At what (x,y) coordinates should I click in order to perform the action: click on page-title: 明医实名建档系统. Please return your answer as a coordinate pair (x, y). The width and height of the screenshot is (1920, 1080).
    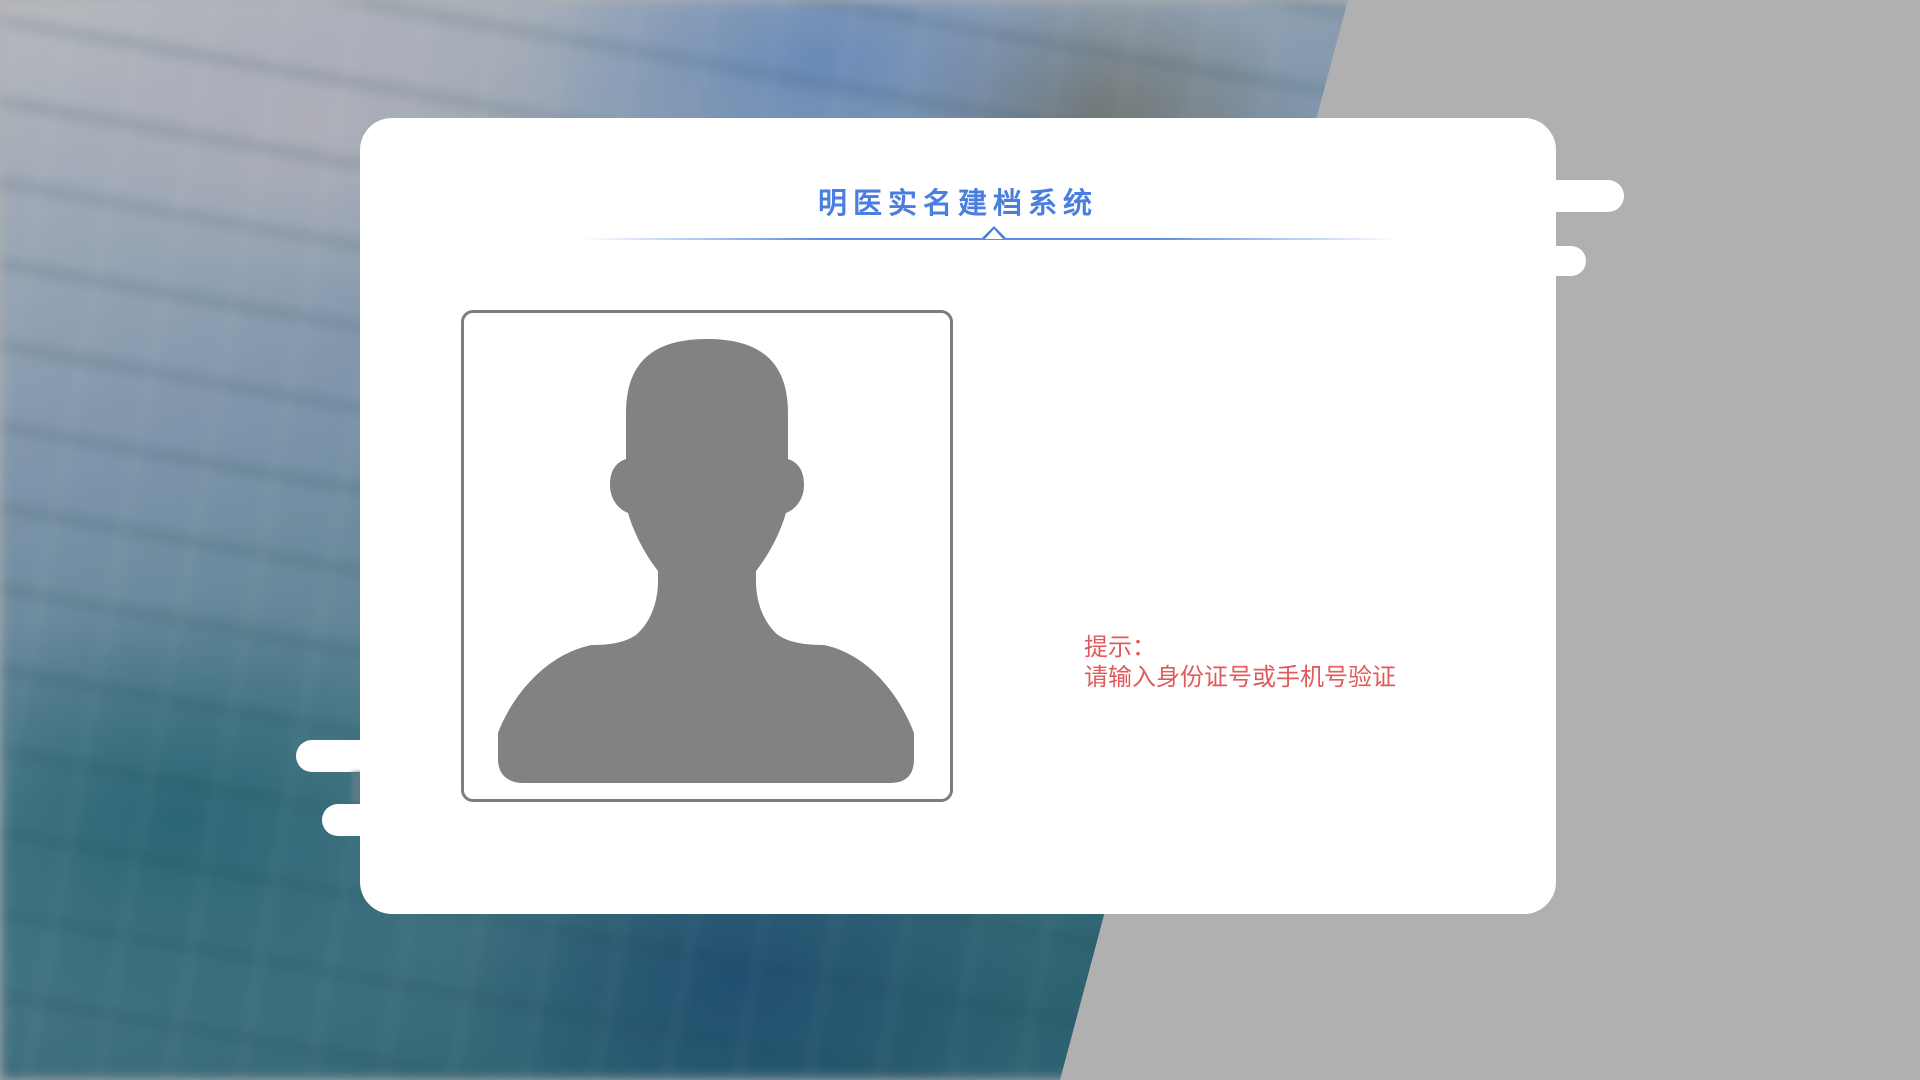
    Looking at the image, I should click on (957, 203).